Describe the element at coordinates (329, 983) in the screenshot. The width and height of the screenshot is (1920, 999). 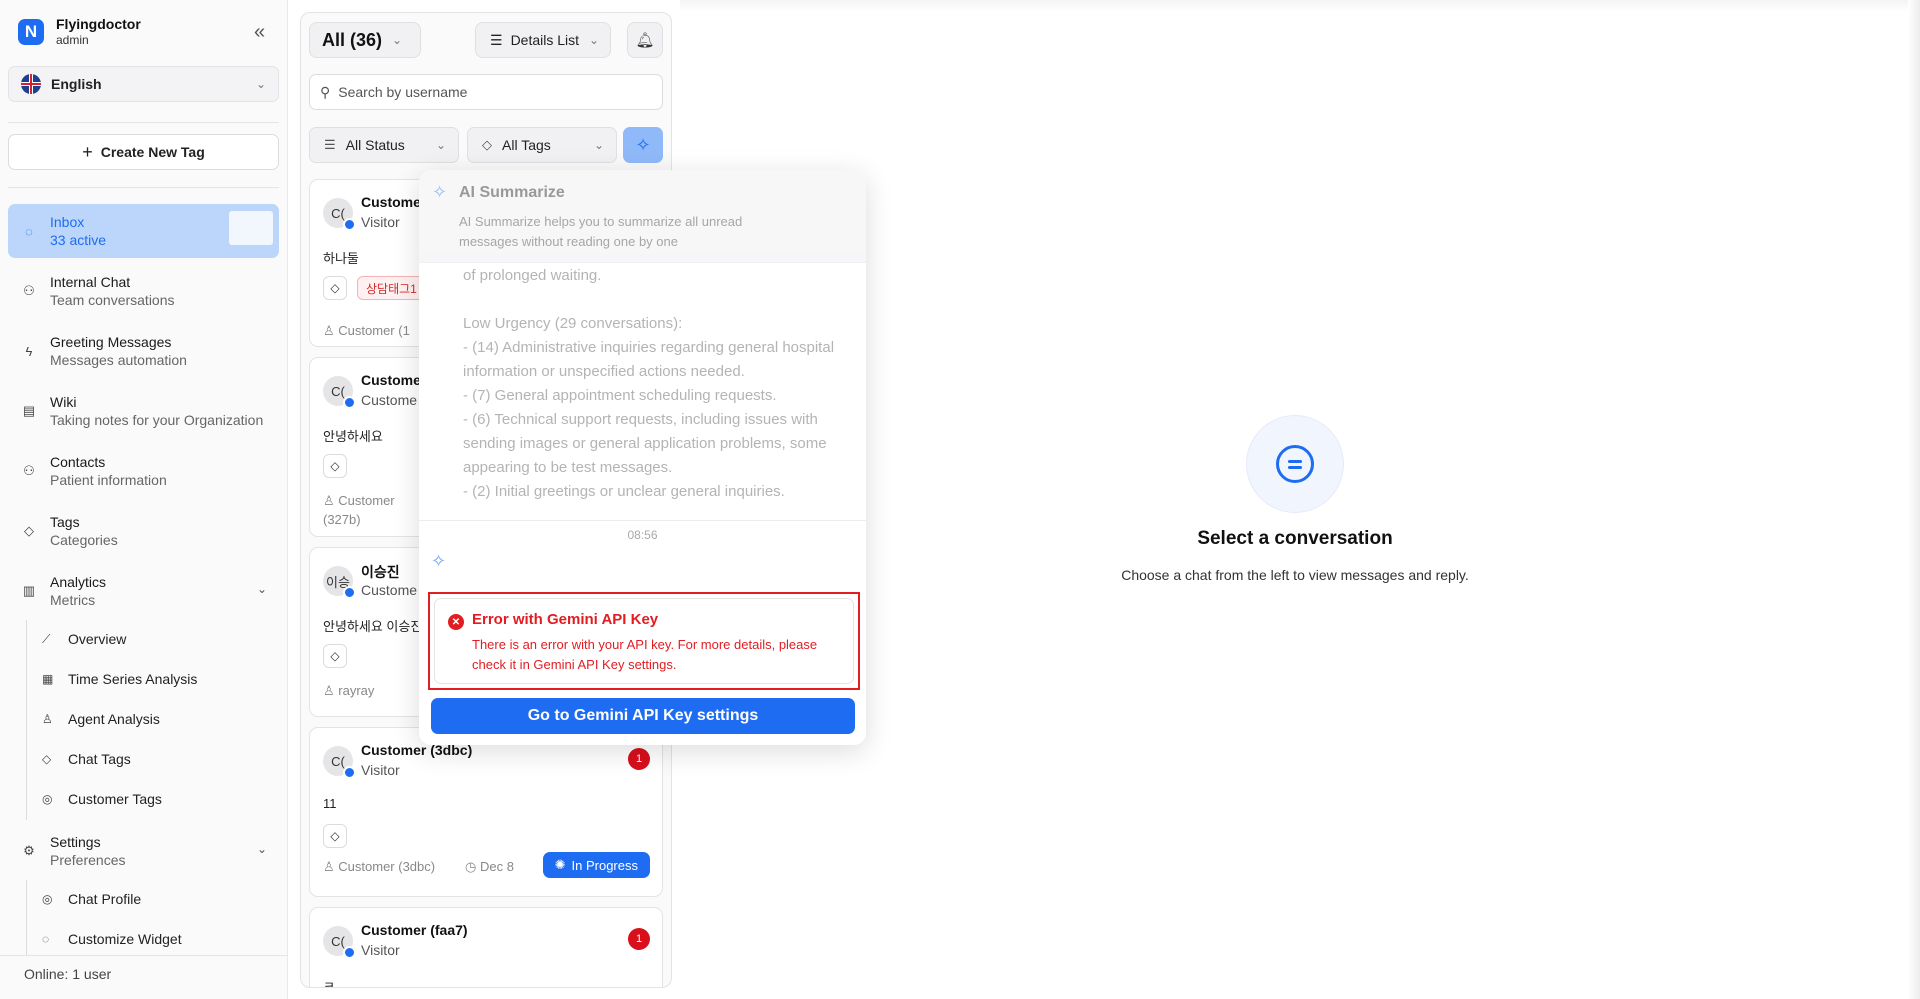
I see `last-message: ㅋ` at that location.